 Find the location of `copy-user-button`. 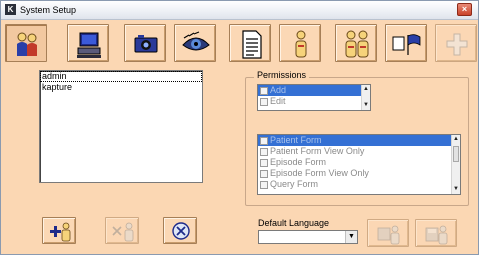

copy-user-button is located at coordinates (388, 233).